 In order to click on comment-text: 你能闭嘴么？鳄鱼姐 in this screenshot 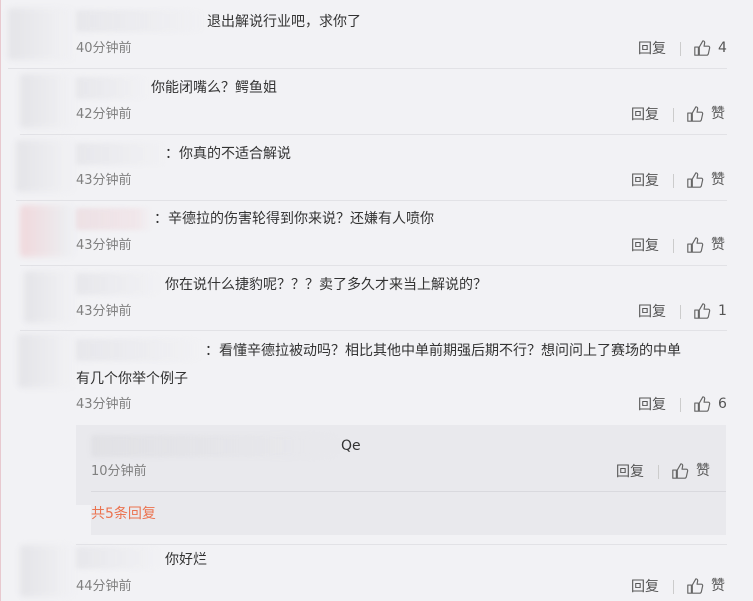, I will do `click(214, 88)`.